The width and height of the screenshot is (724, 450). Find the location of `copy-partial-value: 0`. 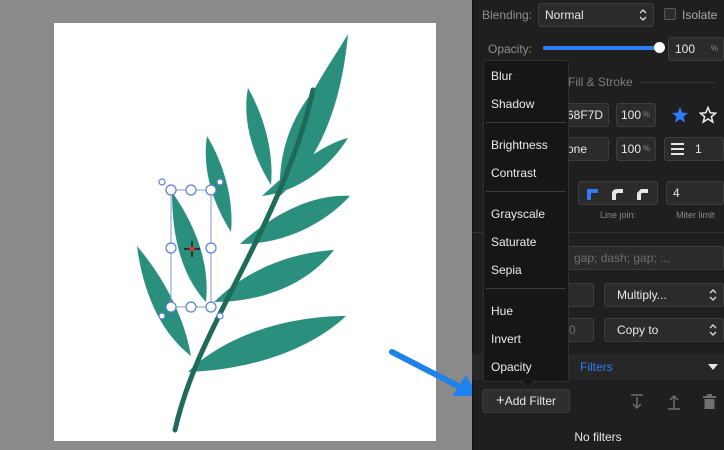

copy-partial-value: 0 is located at coordinates (572, 330).